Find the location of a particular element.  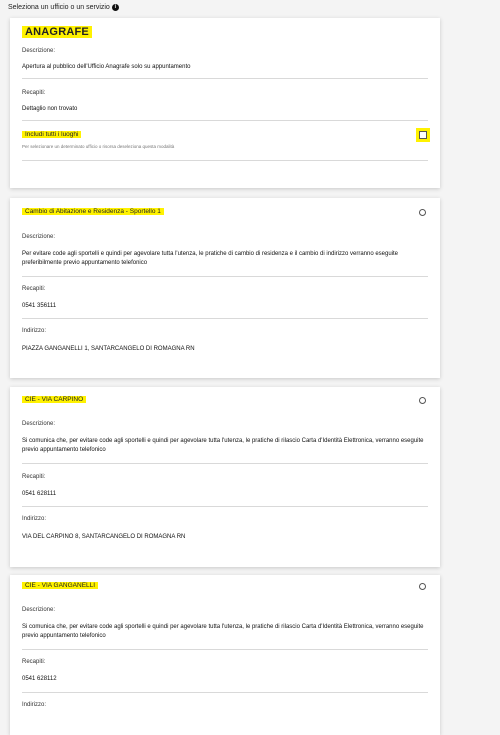

include-all-places-label: Includi tutti i luoghi is located at coordinates (52, 134).